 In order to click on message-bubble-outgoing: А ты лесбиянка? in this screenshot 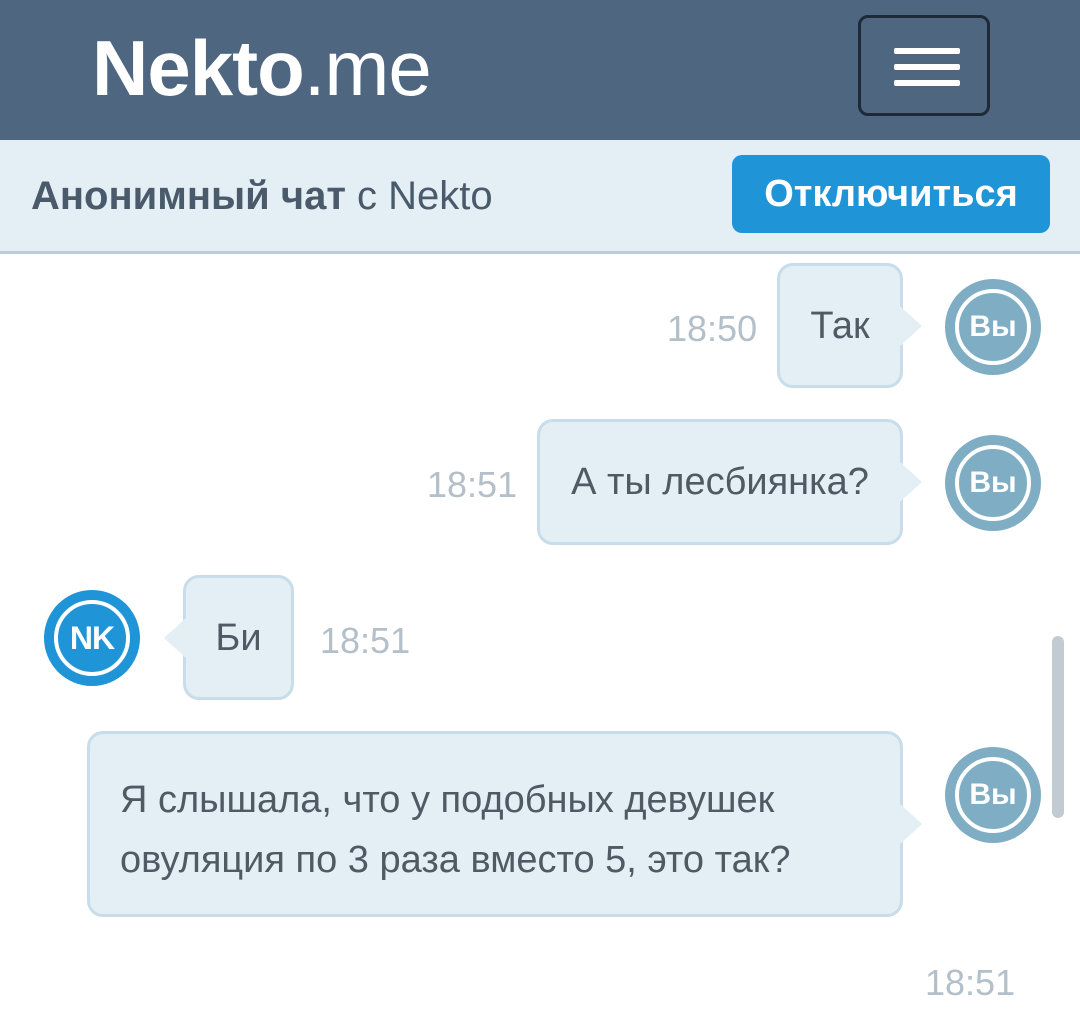, I will do `click(729, 482)`.